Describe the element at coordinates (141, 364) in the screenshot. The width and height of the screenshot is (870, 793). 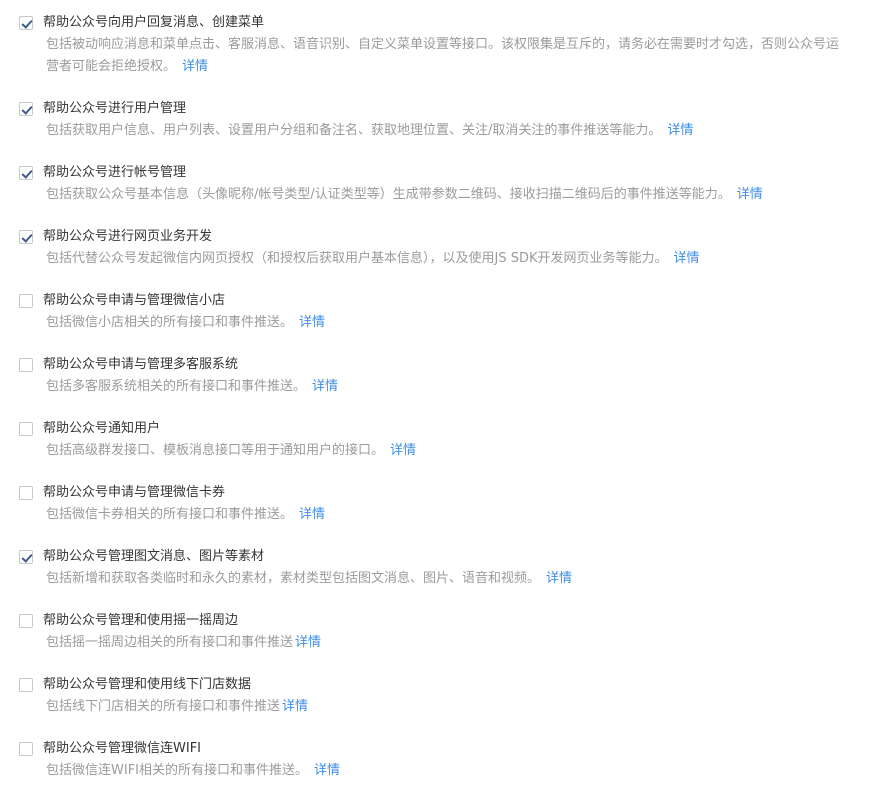
I see `permission-title: 帮助公众号申请与管理多客服系统` at that location.